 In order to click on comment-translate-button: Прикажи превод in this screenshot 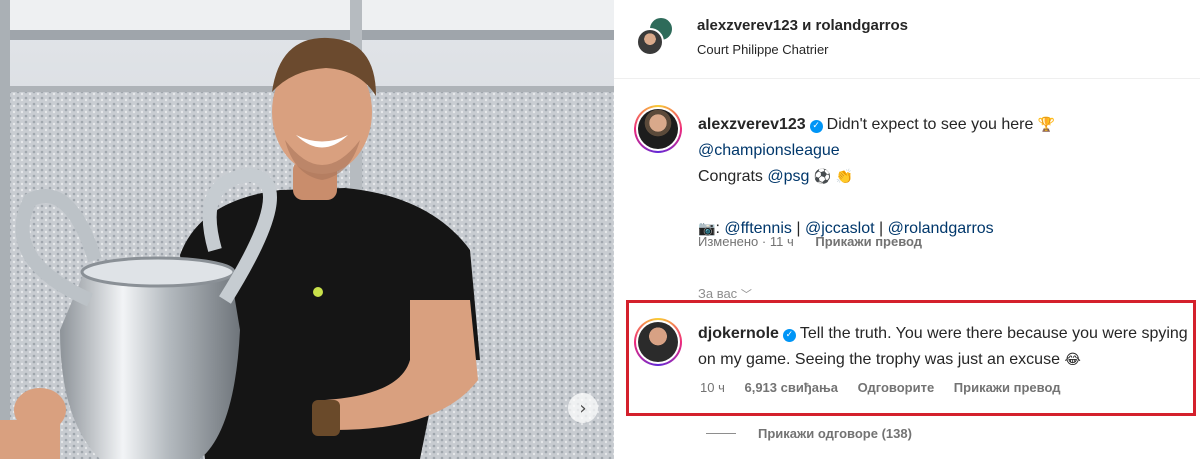, I will do `click(1007, 387)`.